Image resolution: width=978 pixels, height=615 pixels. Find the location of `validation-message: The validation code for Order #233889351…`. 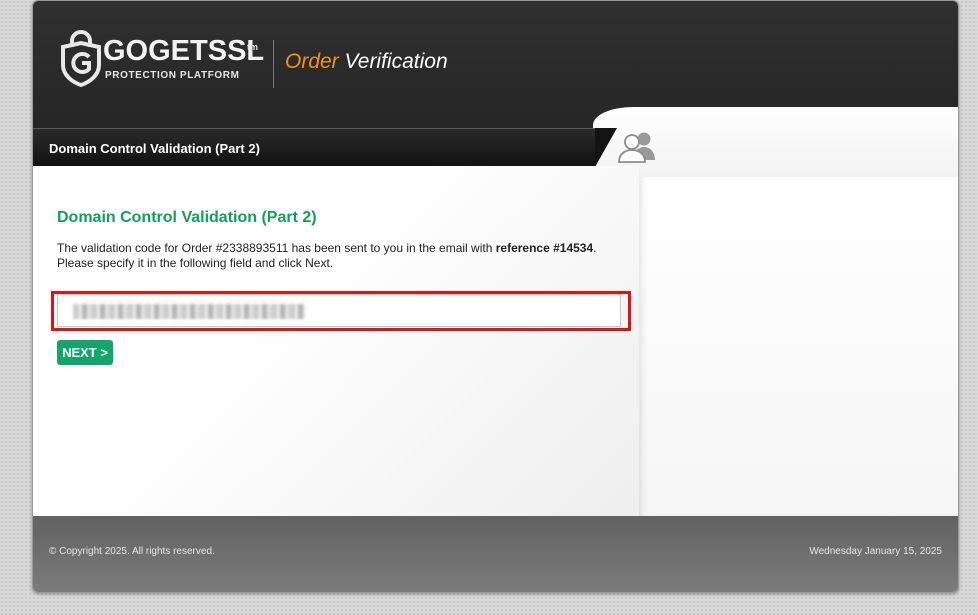

validation-message: The validation code for Order #233889351… is located at coordinates (337, 256).